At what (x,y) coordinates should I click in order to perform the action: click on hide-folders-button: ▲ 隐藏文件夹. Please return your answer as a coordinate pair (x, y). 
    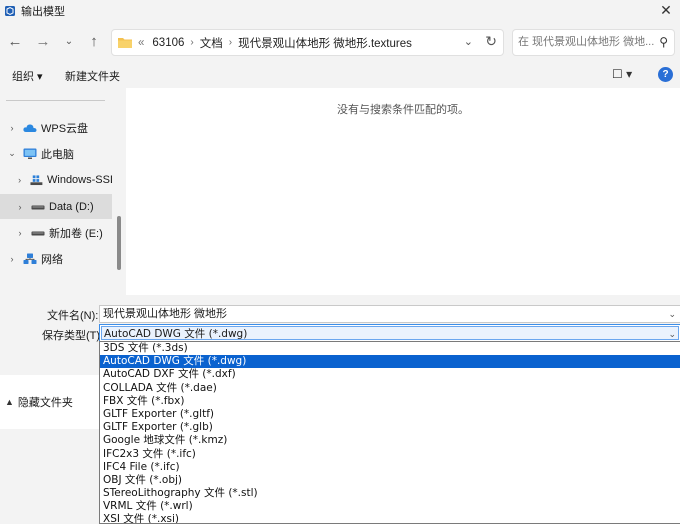
    Looking at the image, I should click on (55, 402).